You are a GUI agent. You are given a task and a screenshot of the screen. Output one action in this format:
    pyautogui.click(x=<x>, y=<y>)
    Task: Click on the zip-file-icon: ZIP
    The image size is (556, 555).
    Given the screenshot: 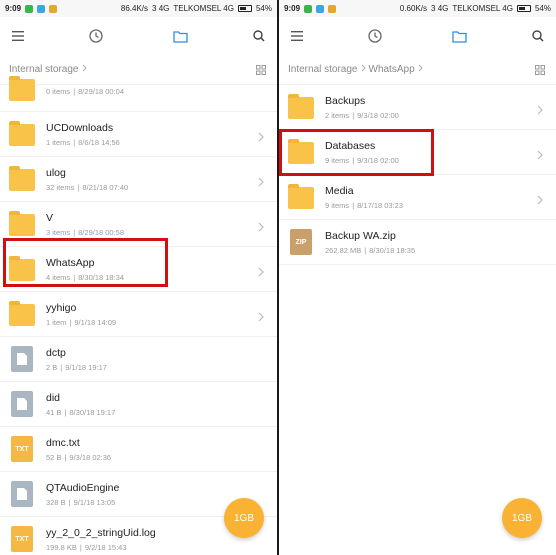 What is the action you would take?
    pyautogui.click(x=301, y=242)
    